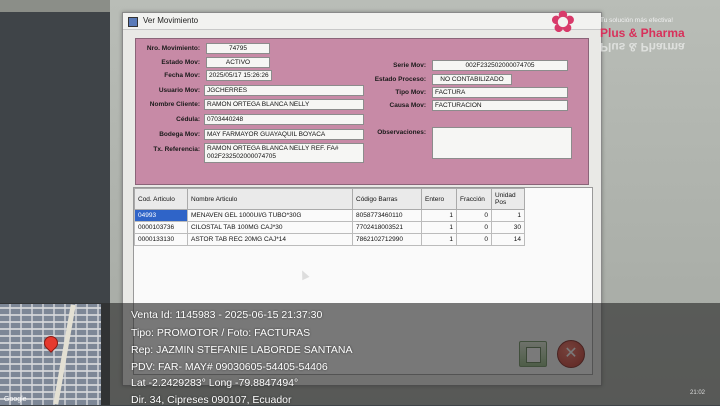  I want to click on cedula-label: Cédula:, so click(188, 119).